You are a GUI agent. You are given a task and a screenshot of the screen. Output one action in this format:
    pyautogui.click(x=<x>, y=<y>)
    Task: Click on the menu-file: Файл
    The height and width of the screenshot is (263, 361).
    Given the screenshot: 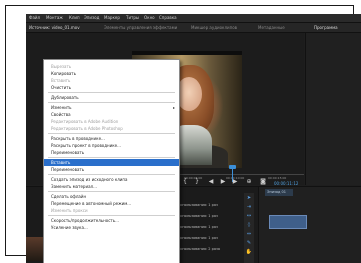 What is the action you would take?
    pyautogui.click(x=34, y=17)
    